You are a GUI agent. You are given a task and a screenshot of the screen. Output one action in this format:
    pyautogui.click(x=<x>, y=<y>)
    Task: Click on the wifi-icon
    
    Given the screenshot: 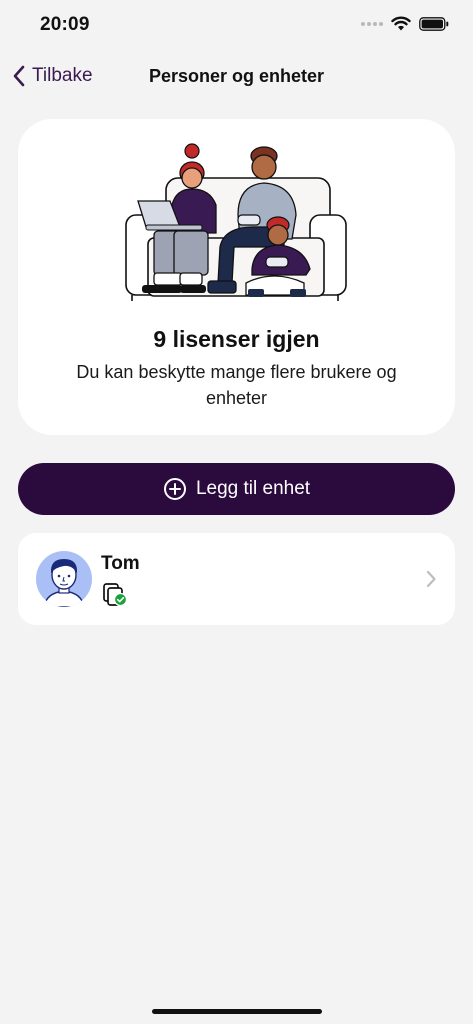 What is the action you would take?
    pyautogui.click(x=401, y=23)
    